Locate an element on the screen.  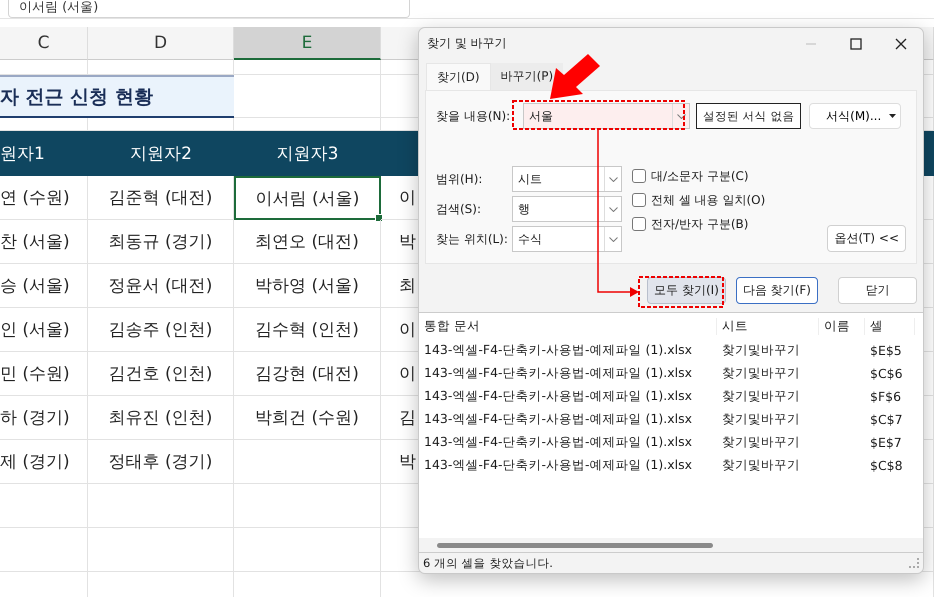
table-cell: 박하영 (서울) is located at coordinates (307, 286).